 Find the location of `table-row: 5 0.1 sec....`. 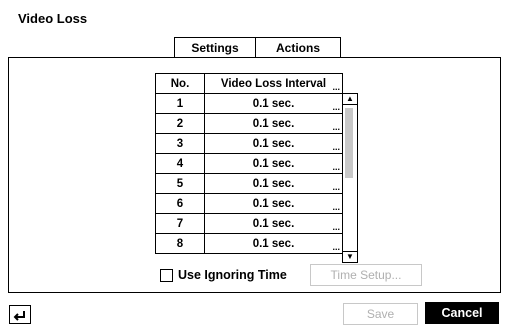

table-row: 5 0.1 sec.... is located at coordinates (249, 183).